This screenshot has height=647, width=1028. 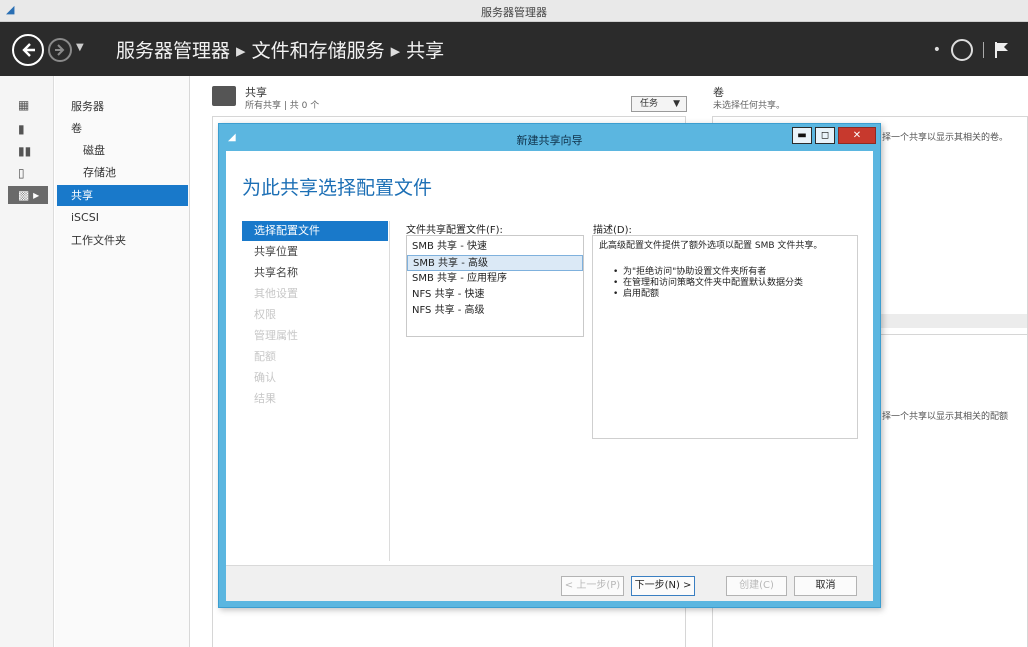 I want to click on breadcrumb: 服务器管理器 ▸ 文件和存储服务 ▸ 共享, so click(x=280, y=49).